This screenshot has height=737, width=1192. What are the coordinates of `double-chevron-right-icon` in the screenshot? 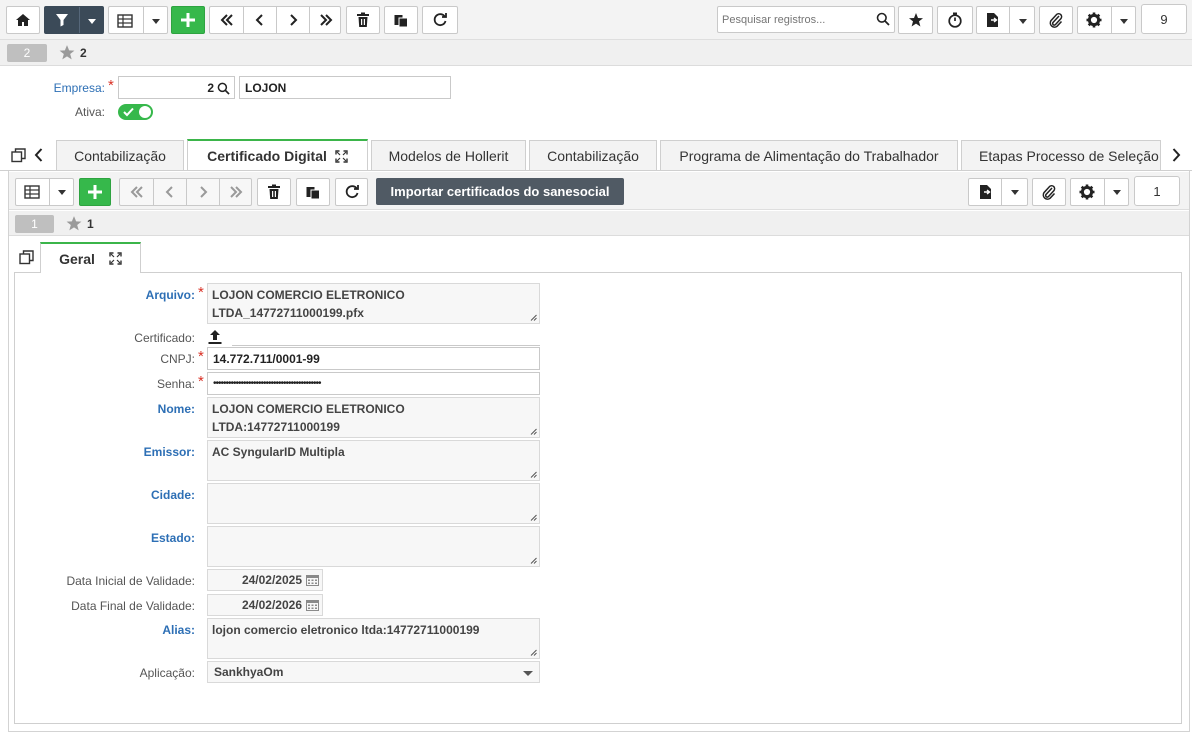 It's located at (235, 192).